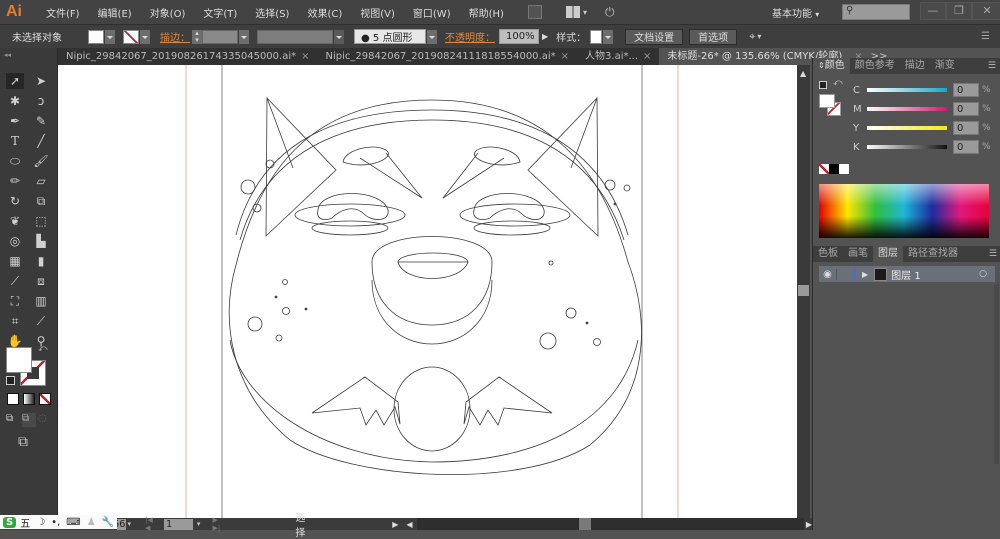  I want to click on ellipse-tool-icon: ⬭, so click(15, 161).